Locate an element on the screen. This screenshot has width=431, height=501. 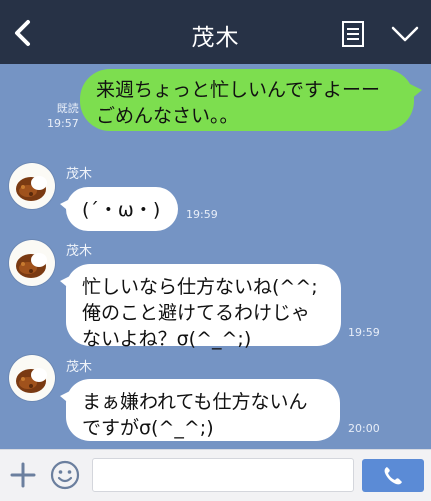
menu-button is located at coordinates (405, 34).